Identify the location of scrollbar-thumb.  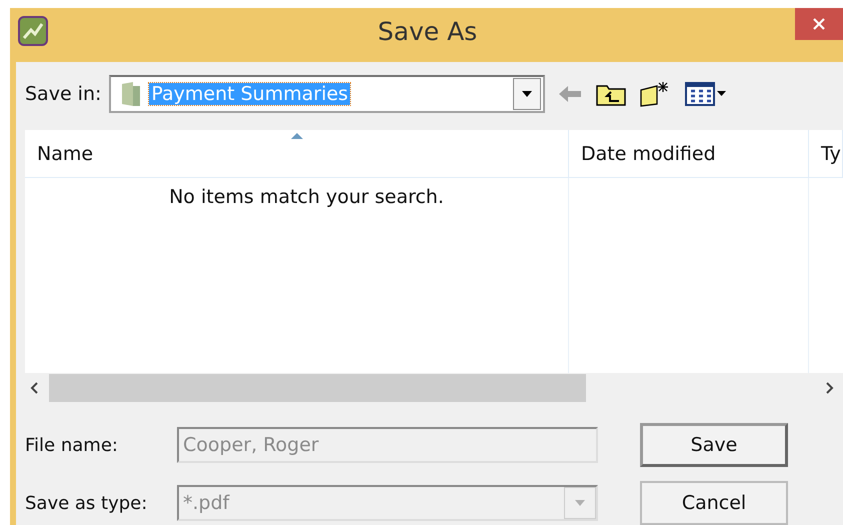
(317, 388).